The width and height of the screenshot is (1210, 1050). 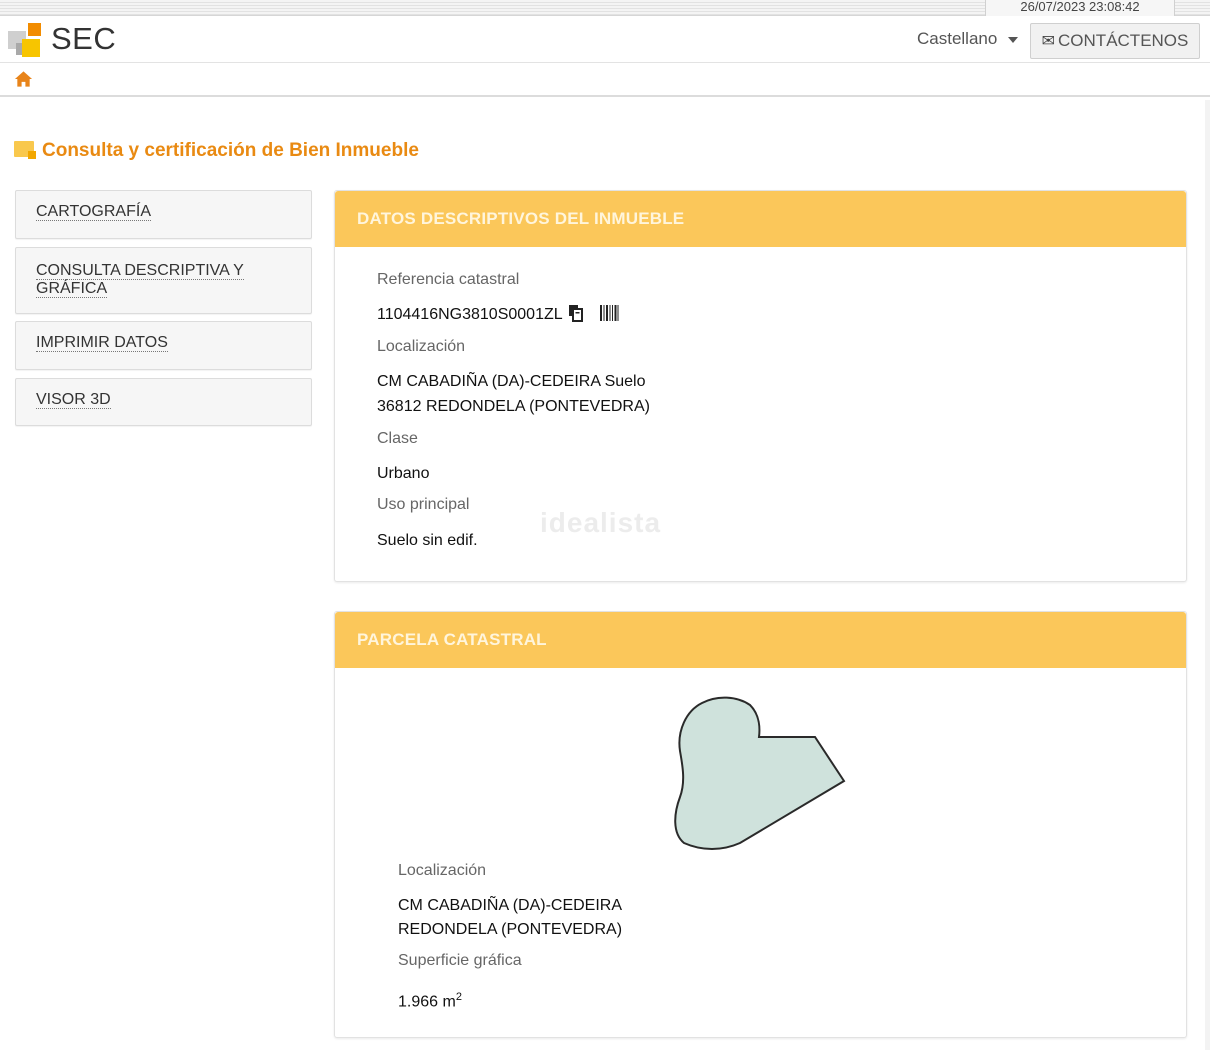 What do you see at coordinates (93, 212) in the screenshot?
I see `sidebar-item-label: CARTOGRAFÍA` at bounding box center [93, 212].